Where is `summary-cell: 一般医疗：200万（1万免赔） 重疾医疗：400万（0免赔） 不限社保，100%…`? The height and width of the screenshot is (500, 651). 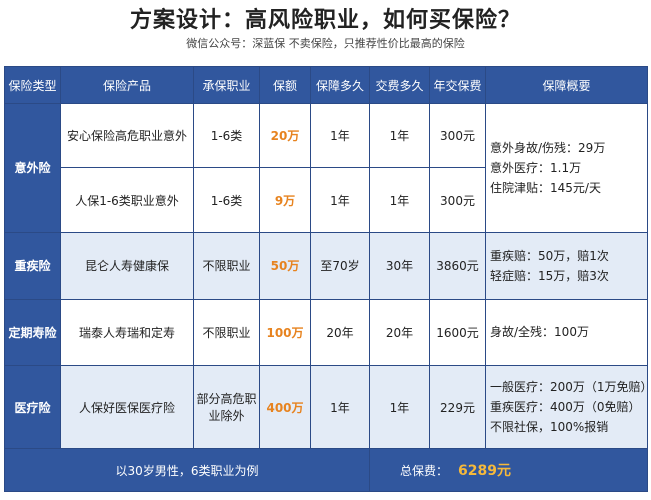 summary-cell: 一般医疗：200万（1万免赔） 重疾医疗：400万（0免赔） 不限社保，100%… is located at coordinates (568, 407).